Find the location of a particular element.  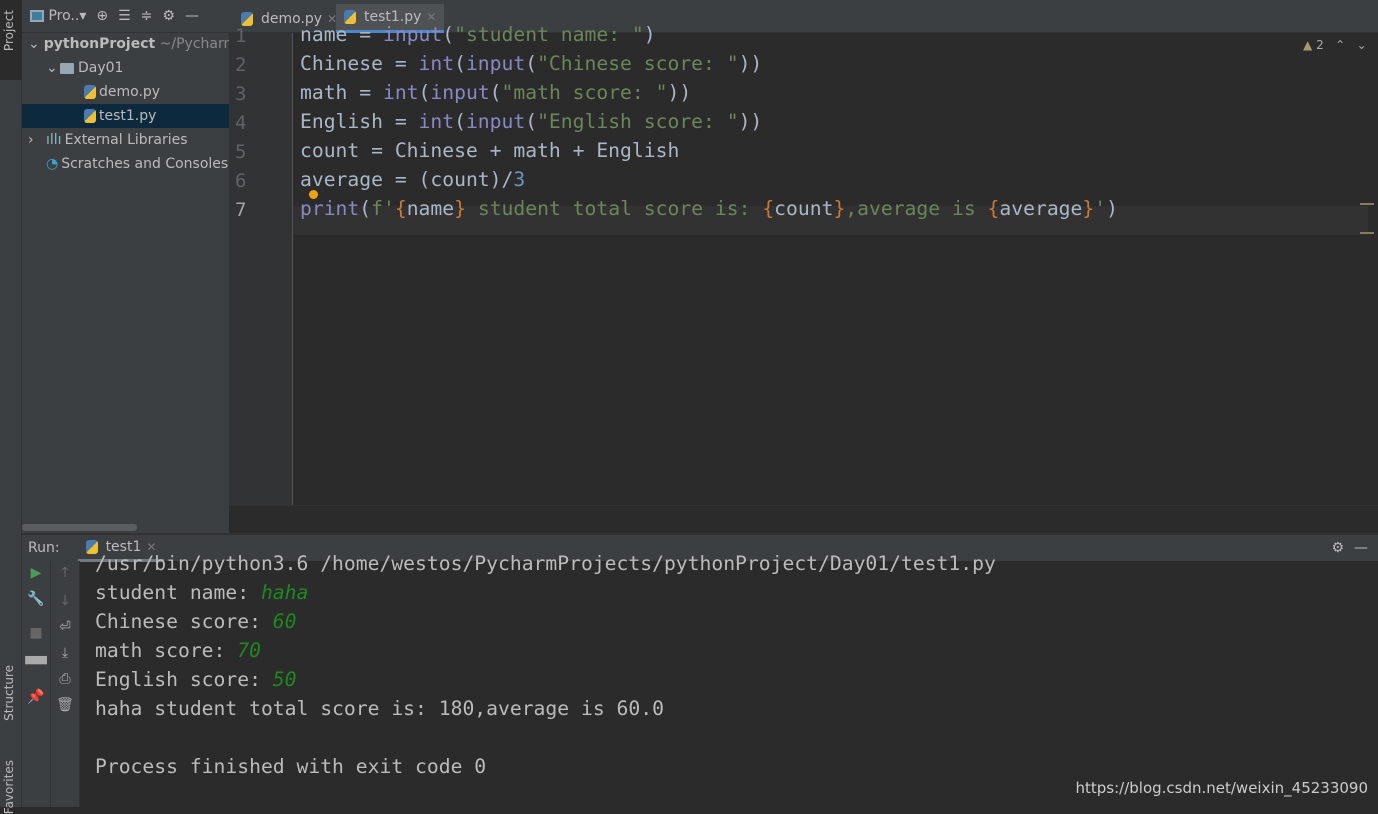

project-tool-tab: Project is located at coordinates (11, 40).